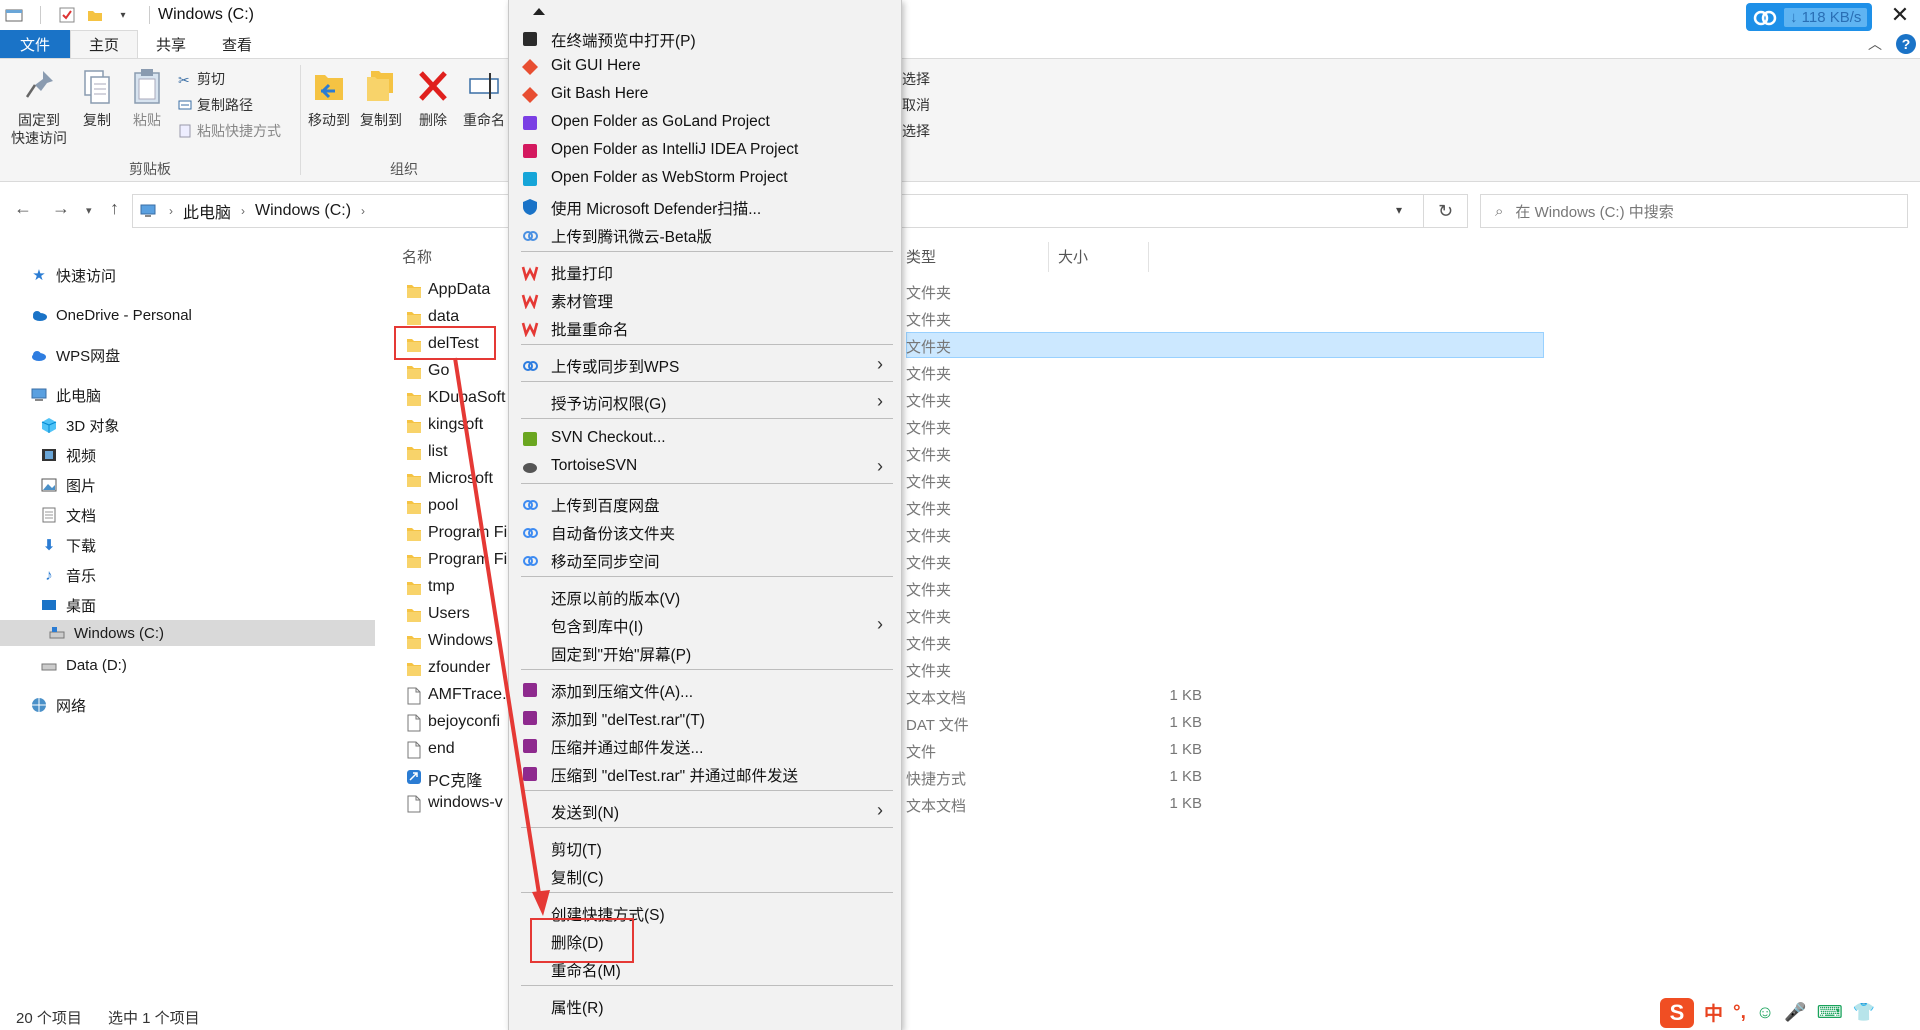  What do you see at coordinates (68, 515) in the screenshot?
I see `sidebar-item-documents: 文档` at bounding box center [68, 515].